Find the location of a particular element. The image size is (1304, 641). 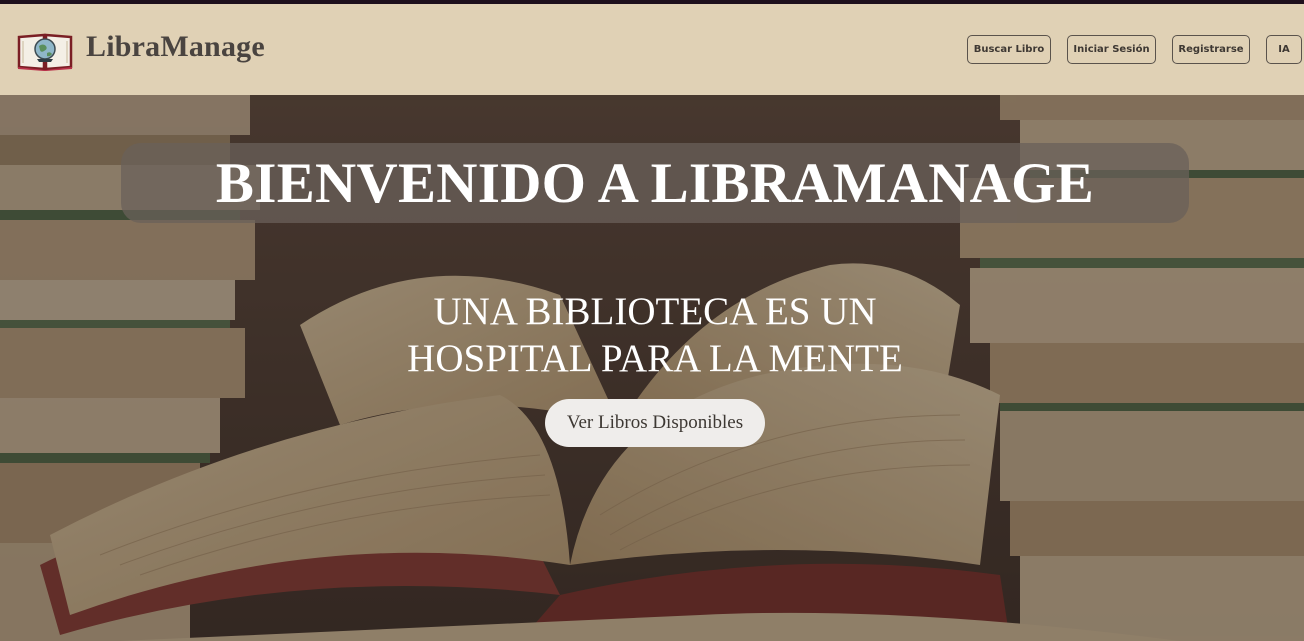

hero-subtitle-line-1: UNA BIBLIOTECA ES UN is located at coordinates (655, 311).